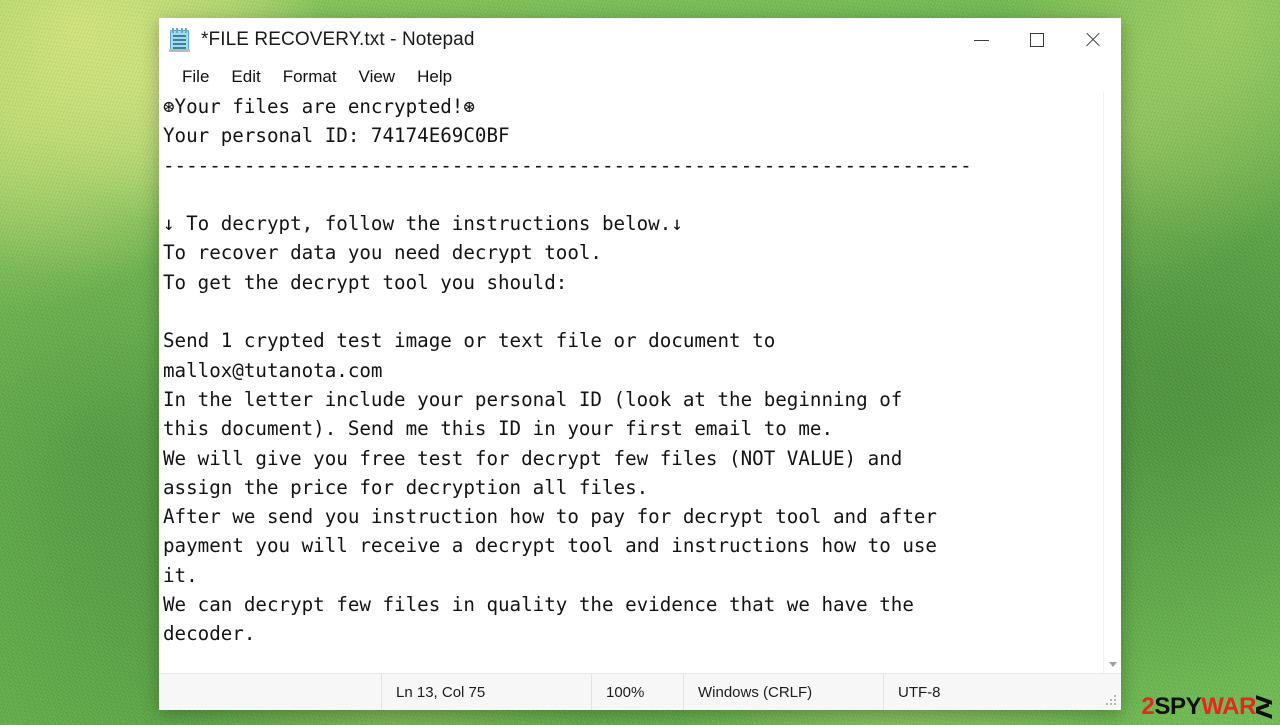  I want to click on scroll-down-arrow-icon, so click(1112, 664).